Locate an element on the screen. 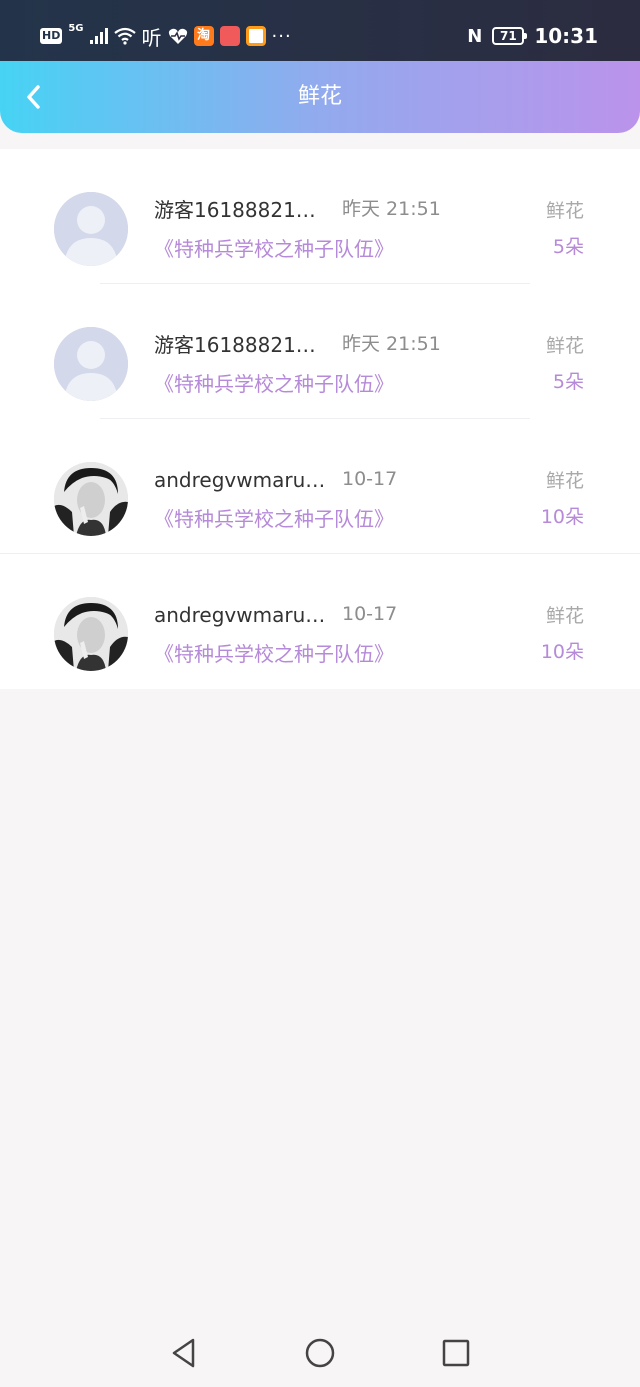 Image resolution: width=640 pixels, height=1387 pixels. system-nav-bar is located at coordinates (320, 1352).